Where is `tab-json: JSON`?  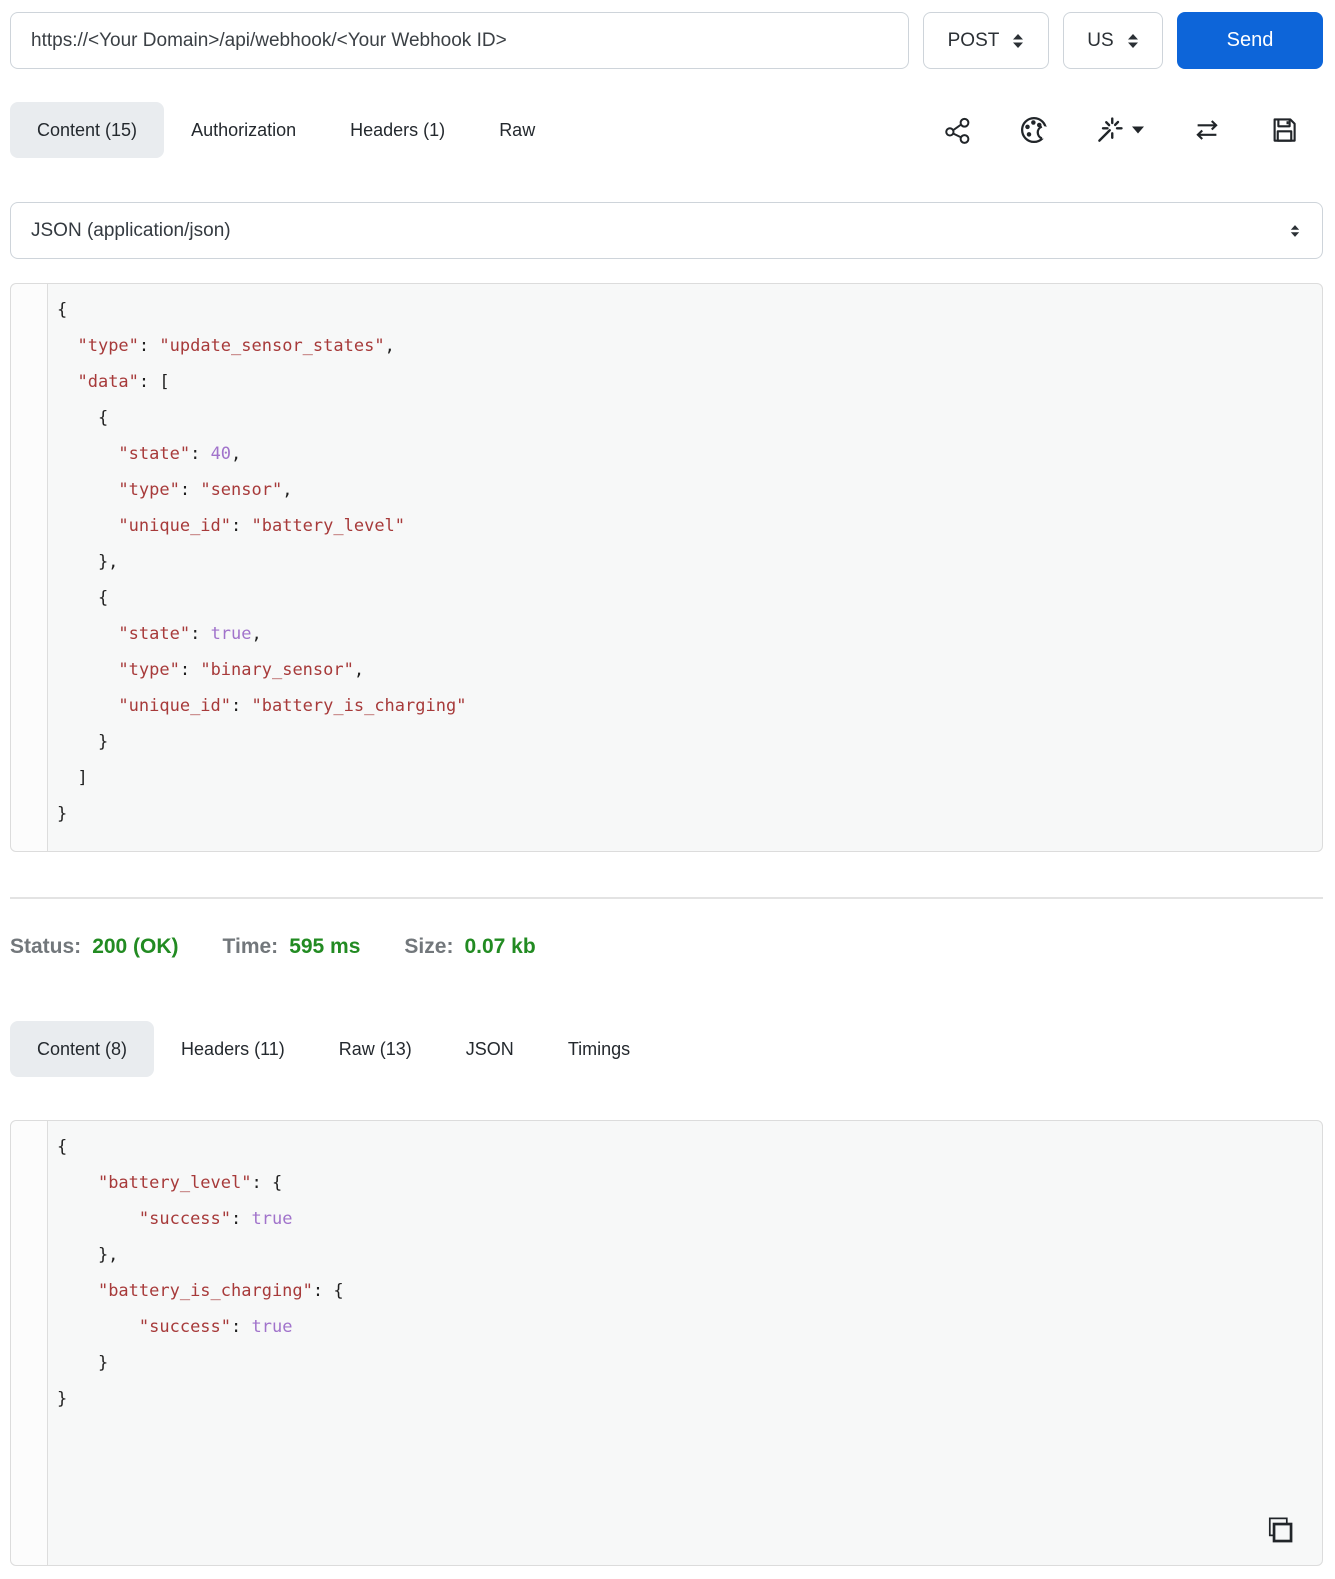
tab-json: JSON is located at coordinates (490, 1049).